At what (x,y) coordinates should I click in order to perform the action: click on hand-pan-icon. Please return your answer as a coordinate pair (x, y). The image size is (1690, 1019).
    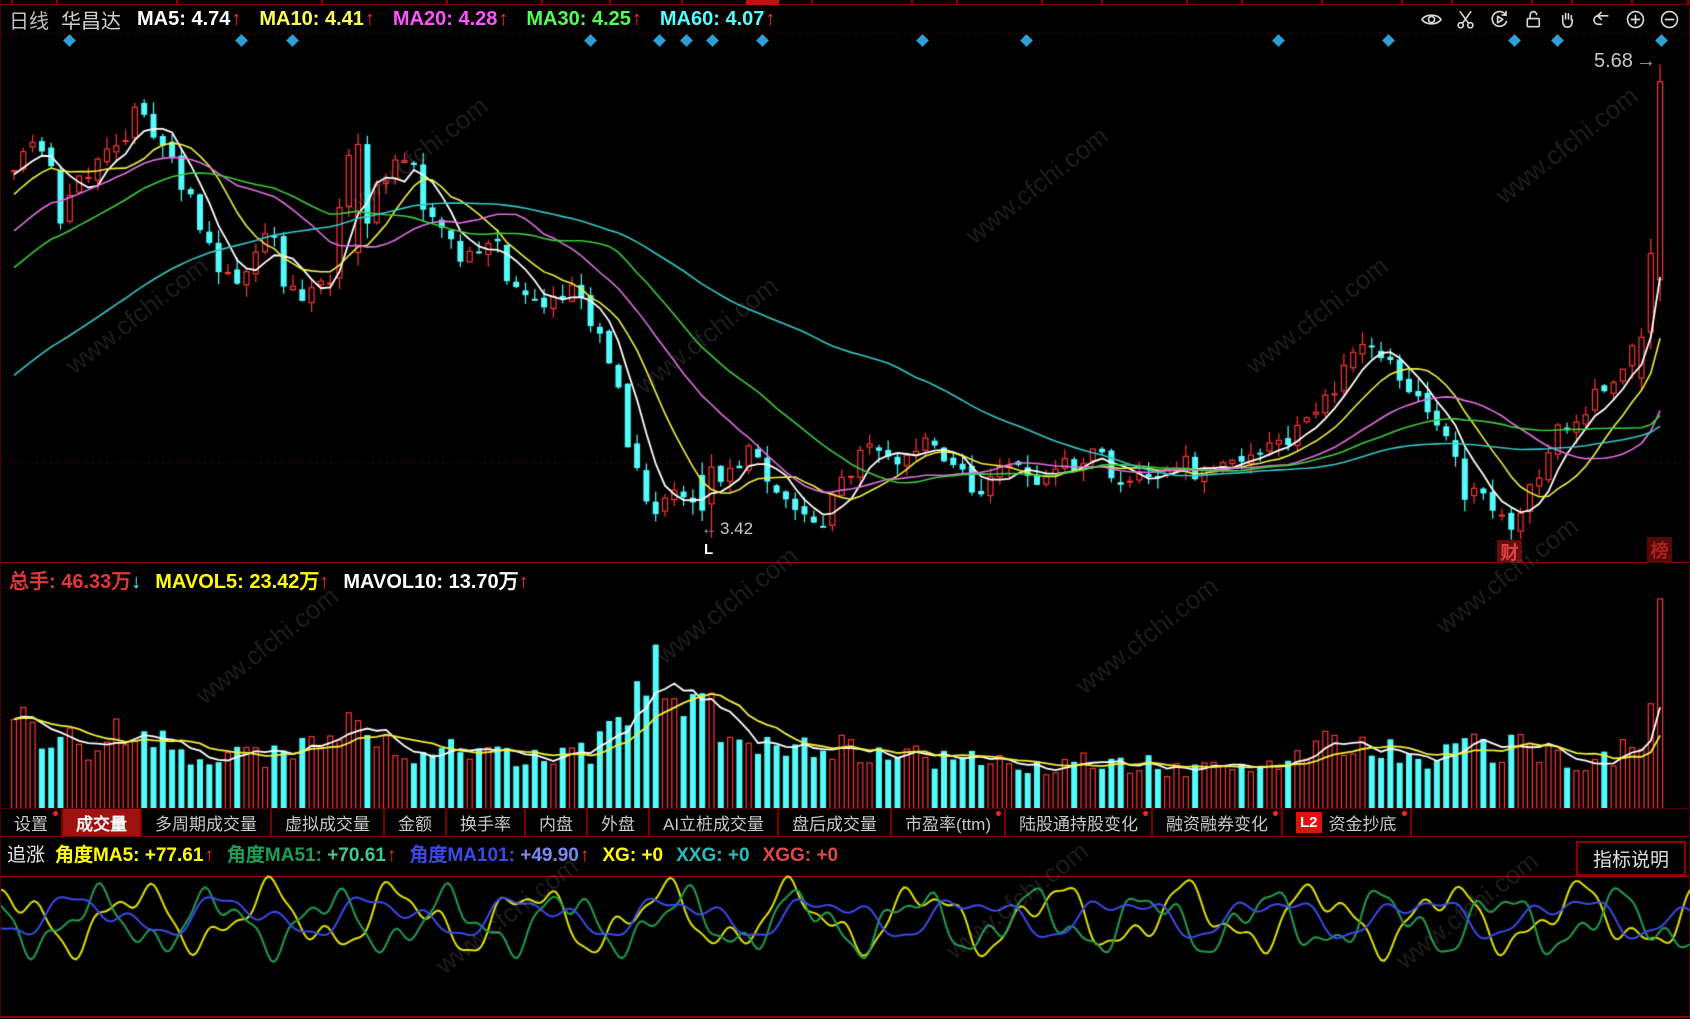
    Looking at the image, I should click on (1567, 19).